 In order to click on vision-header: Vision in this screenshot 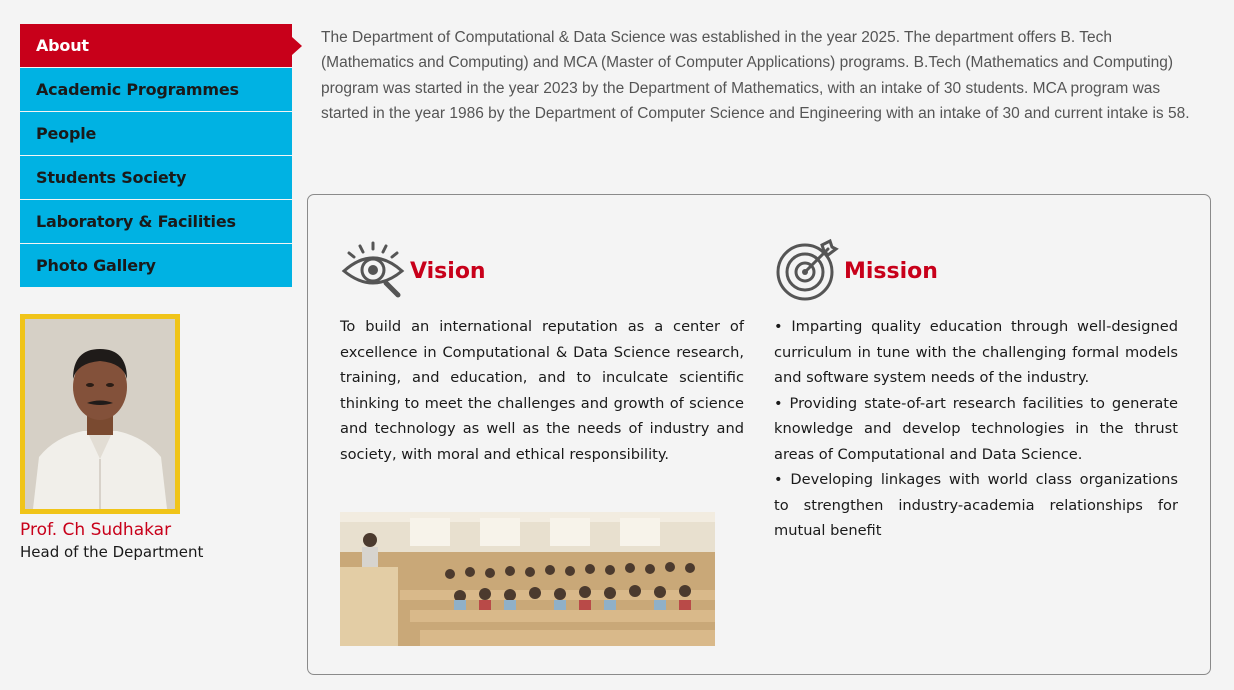, I will do `click(542, 270)`.